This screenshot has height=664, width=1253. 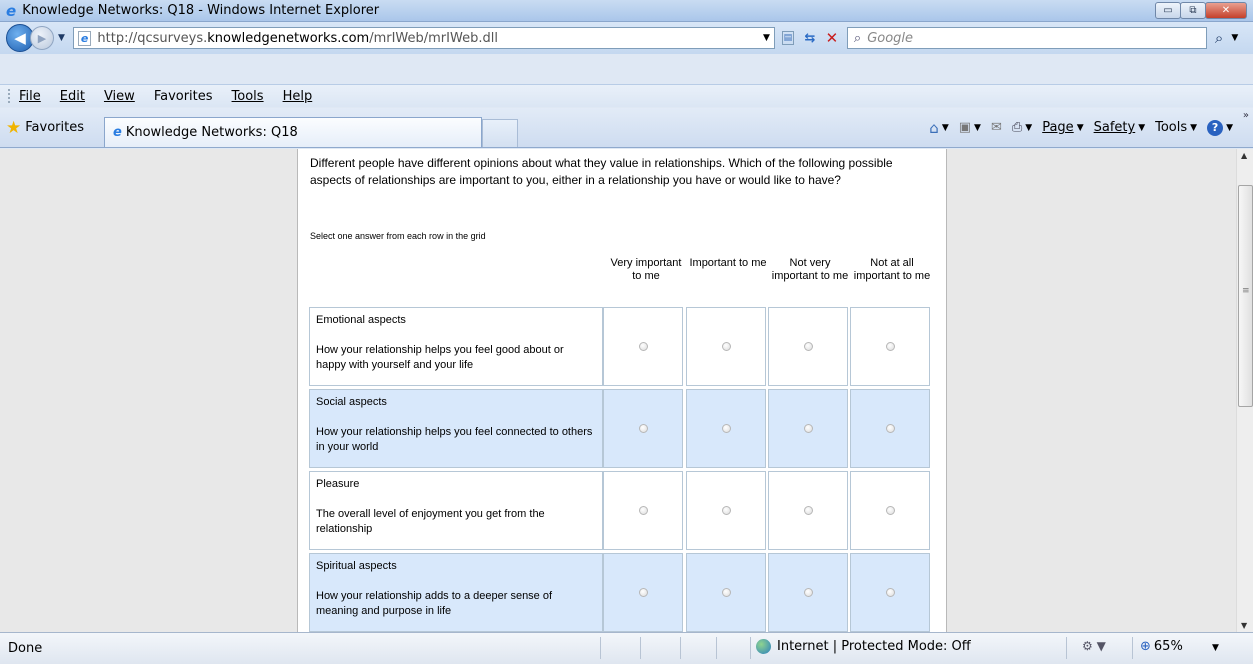 What do you see at coordinates (892, 269) in the screenshot?
I see `column-header-not-at-all-important: Not at all important to me` at bounding box center [892, 269].